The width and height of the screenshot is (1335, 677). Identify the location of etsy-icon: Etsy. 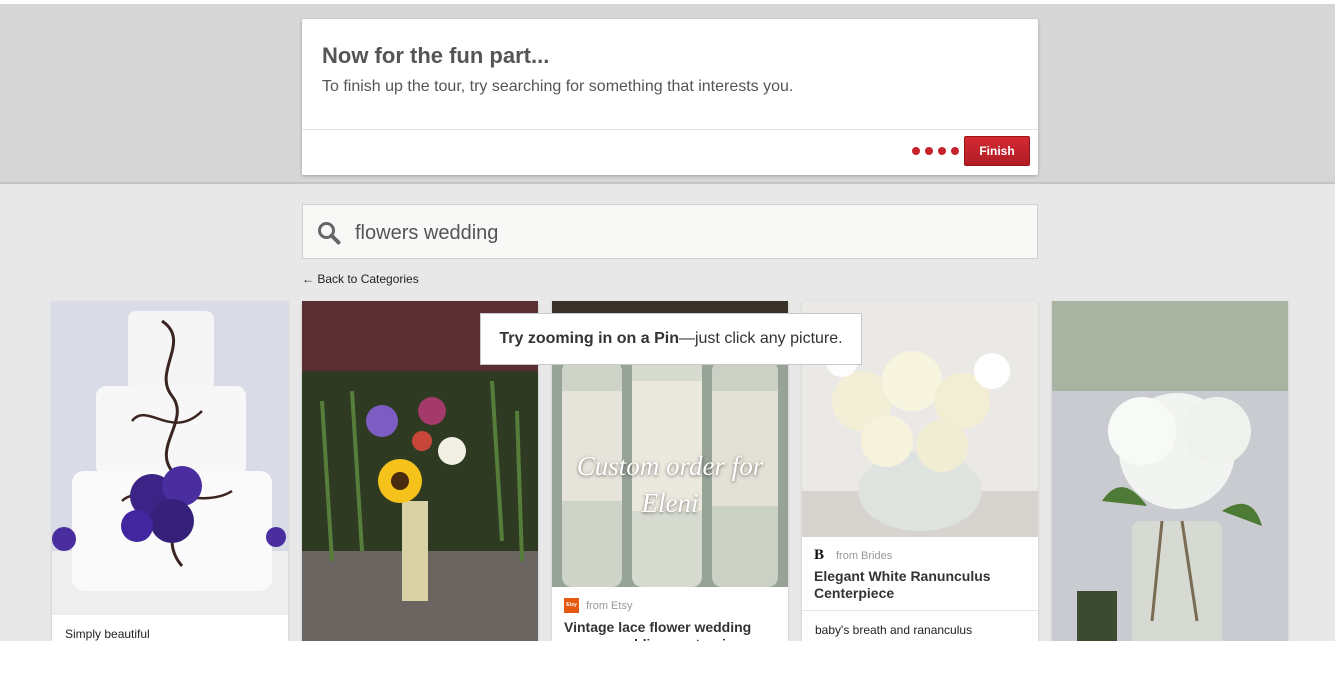
(571, 605).